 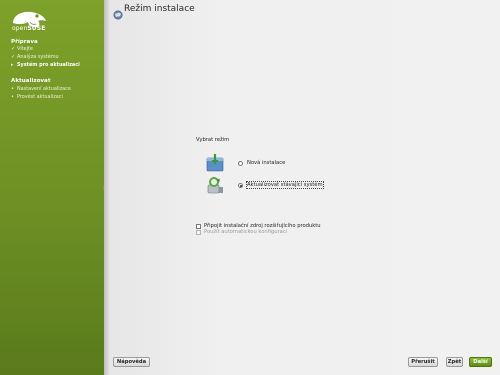 I want to click on update-system-label: Aktualizovat stávající systém, so click(x=285, y=185).